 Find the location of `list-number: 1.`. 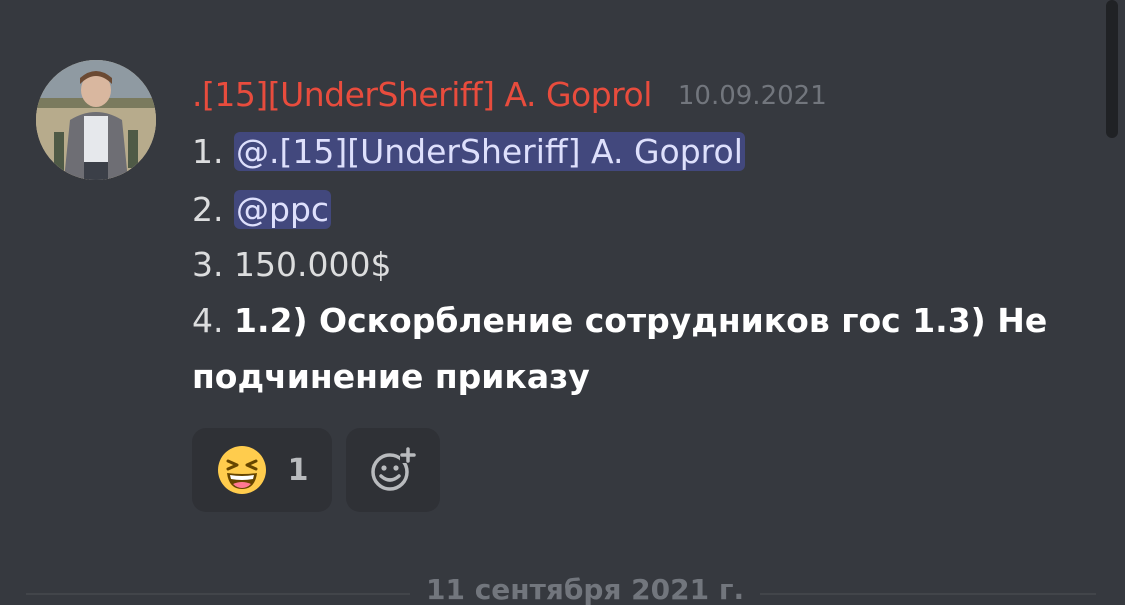

list-number: 1. is located at coordinates (208, 151).